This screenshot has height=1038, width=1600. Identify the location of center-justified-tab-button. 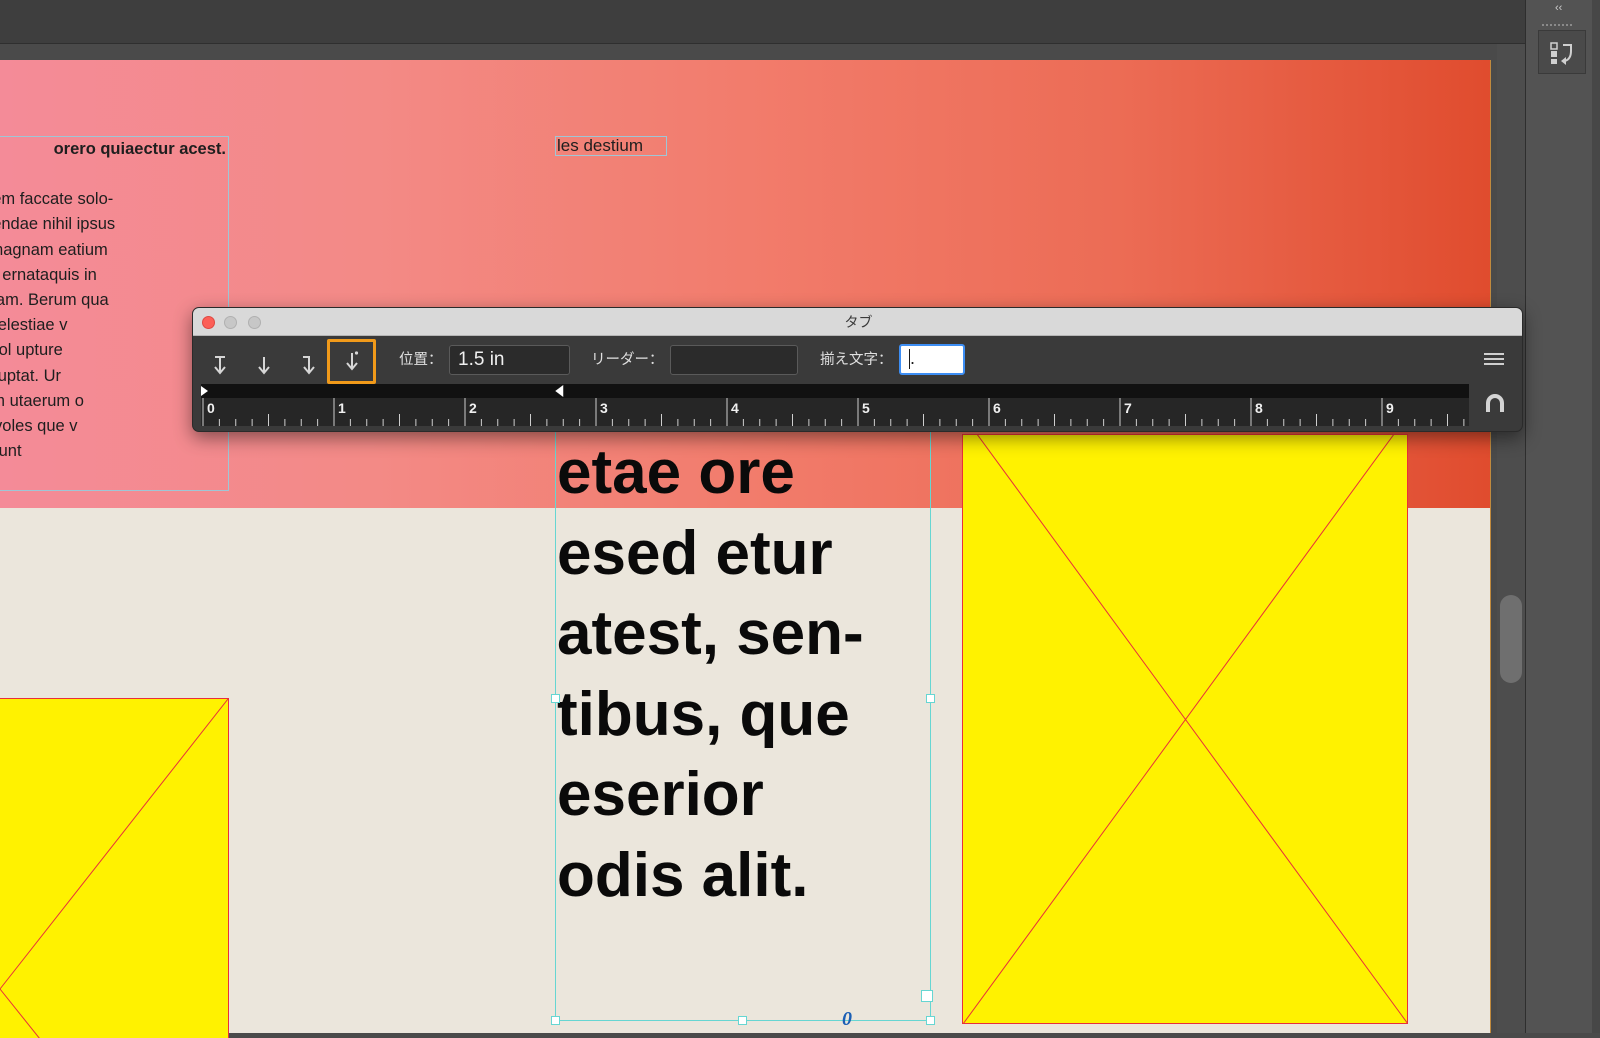
(264, 366).